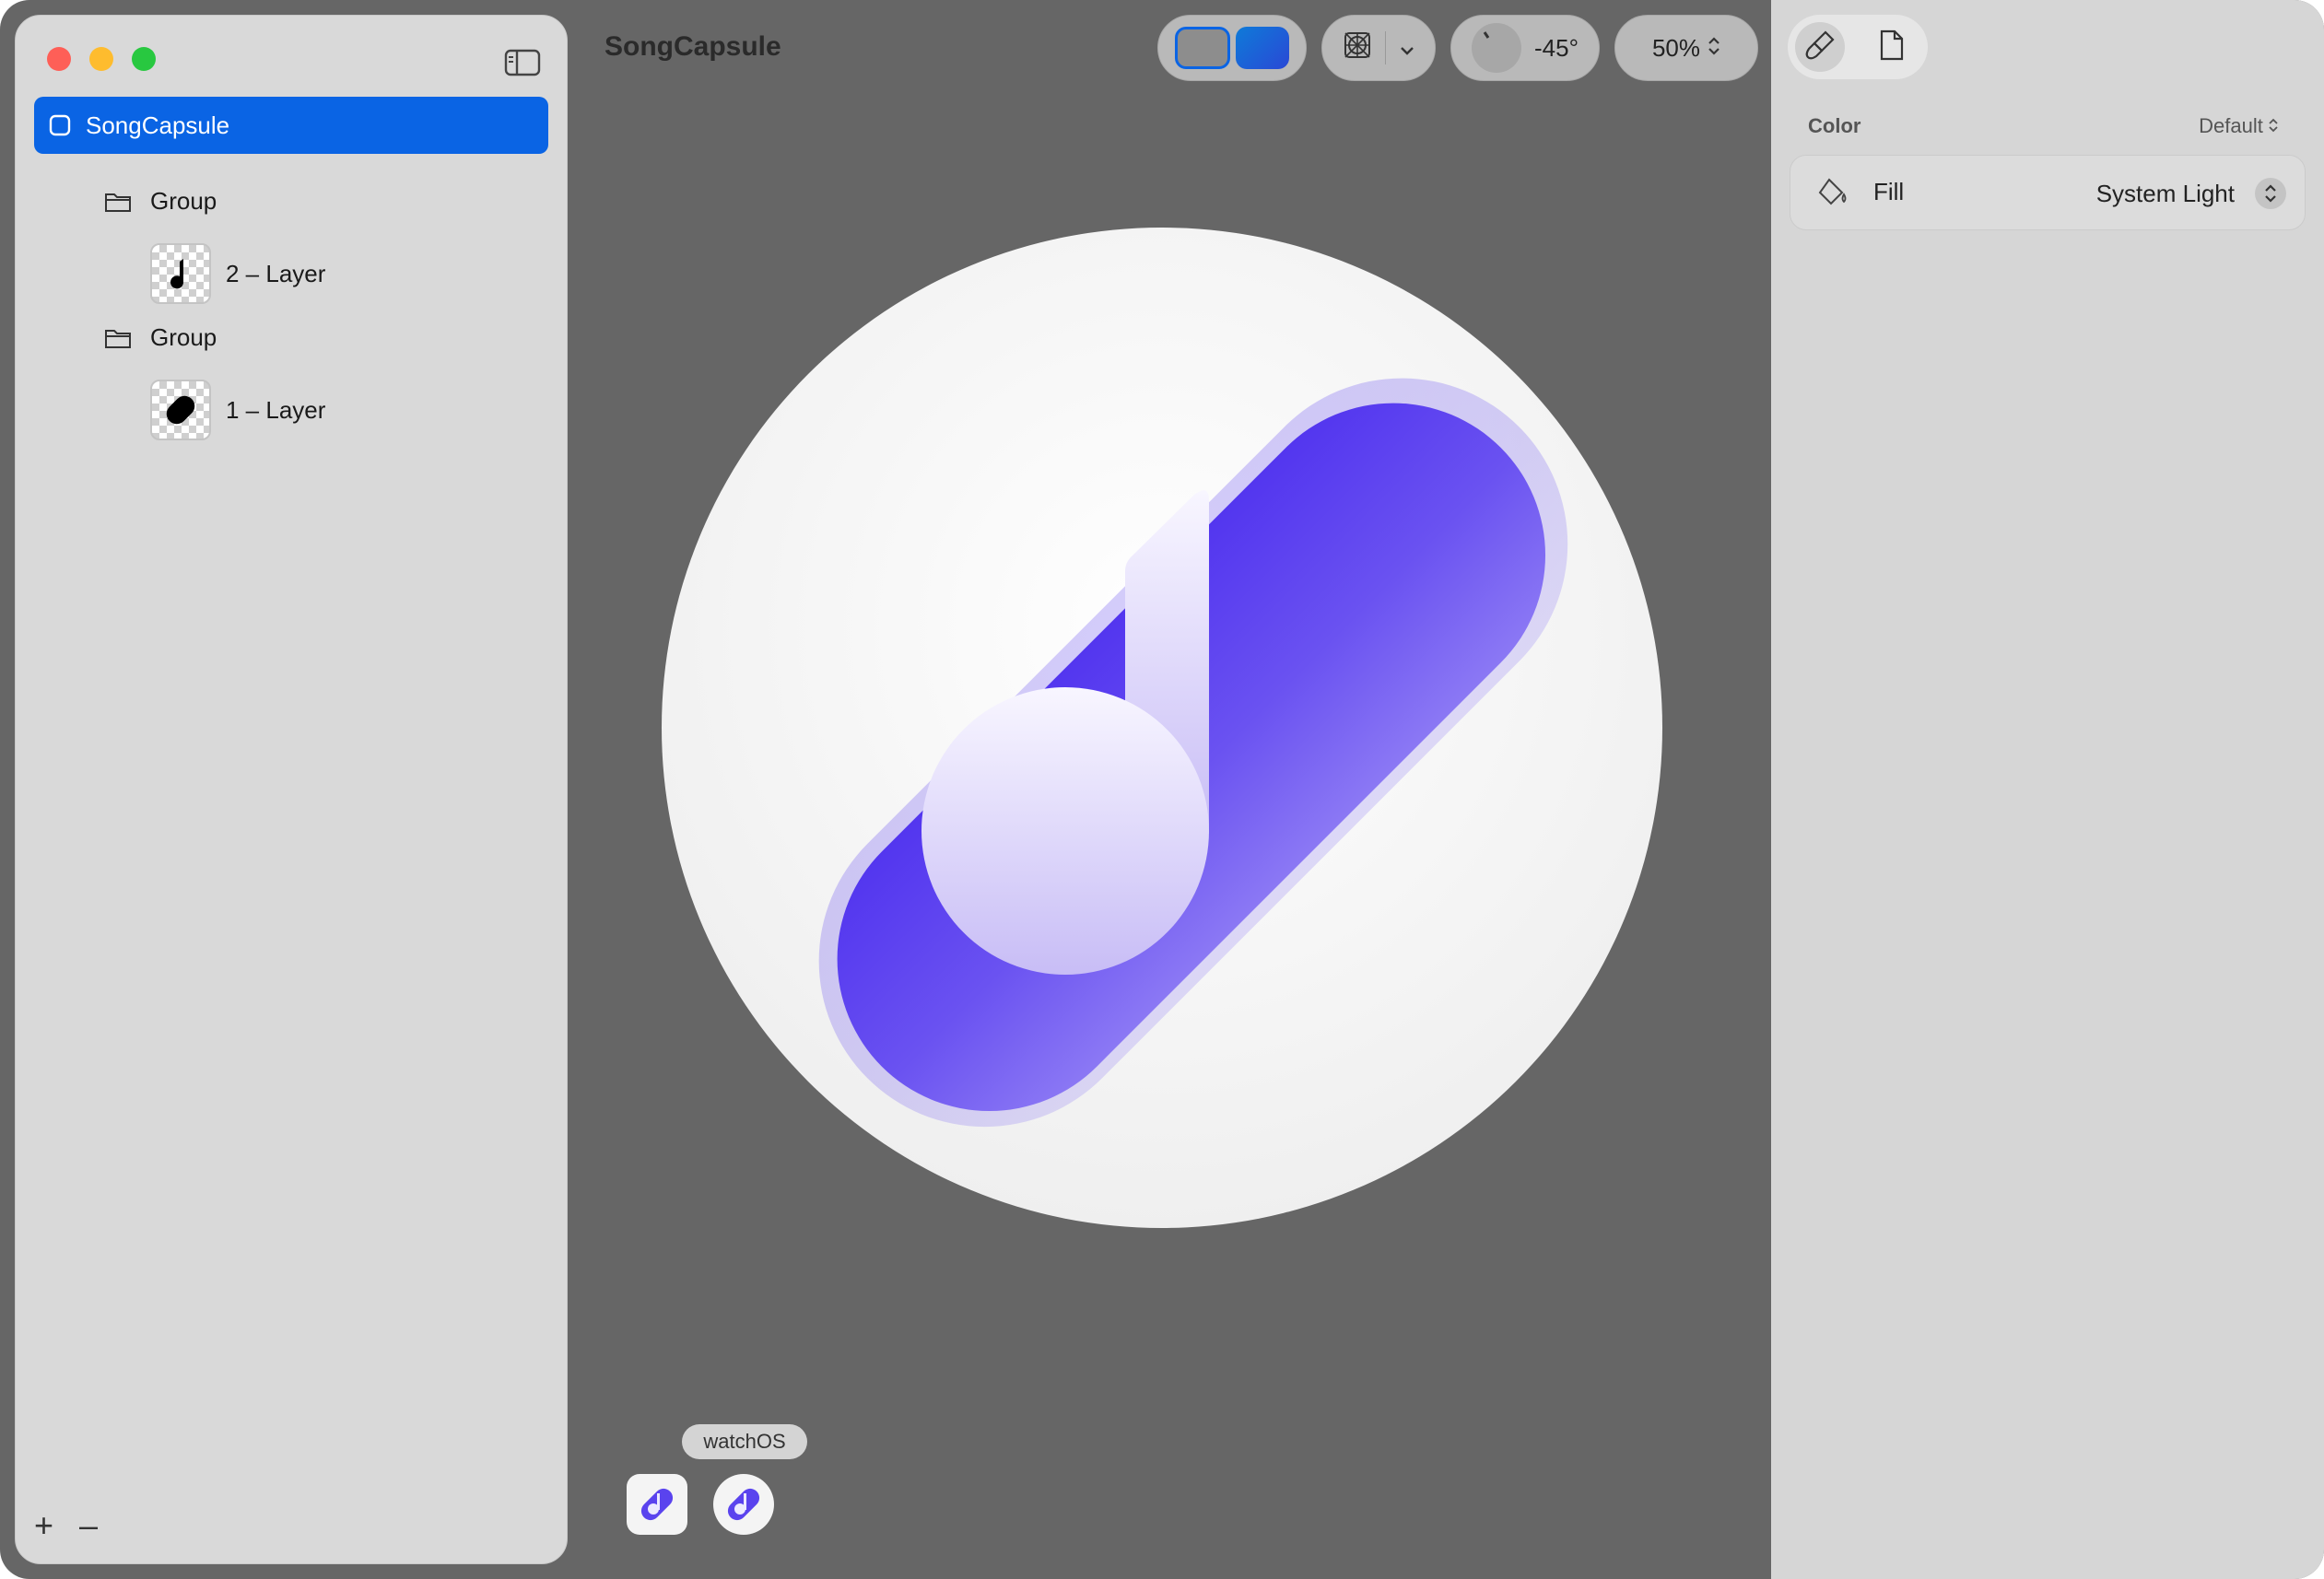  Describe the element at coordinates (1202, 48) in the screenshot. I see `light-mode-swatch` at that location.